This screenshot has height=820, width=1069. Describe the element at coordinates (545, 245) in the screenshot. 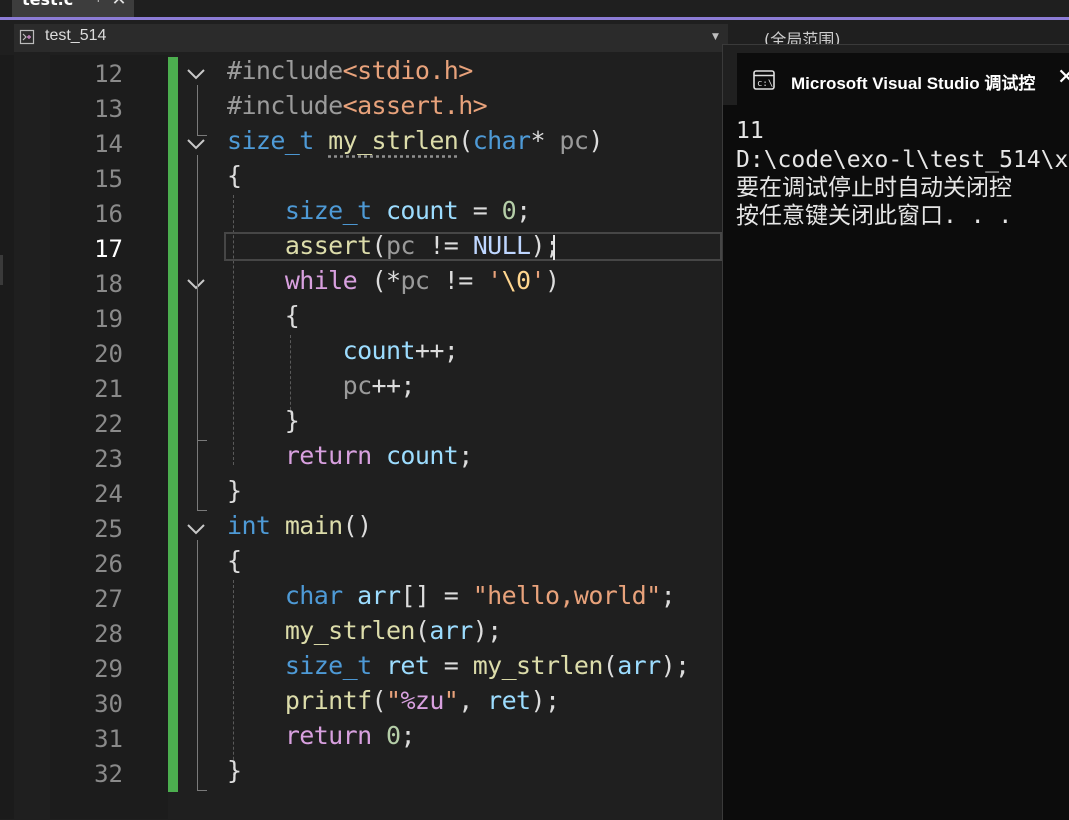

I see `code-token: );` at that location.